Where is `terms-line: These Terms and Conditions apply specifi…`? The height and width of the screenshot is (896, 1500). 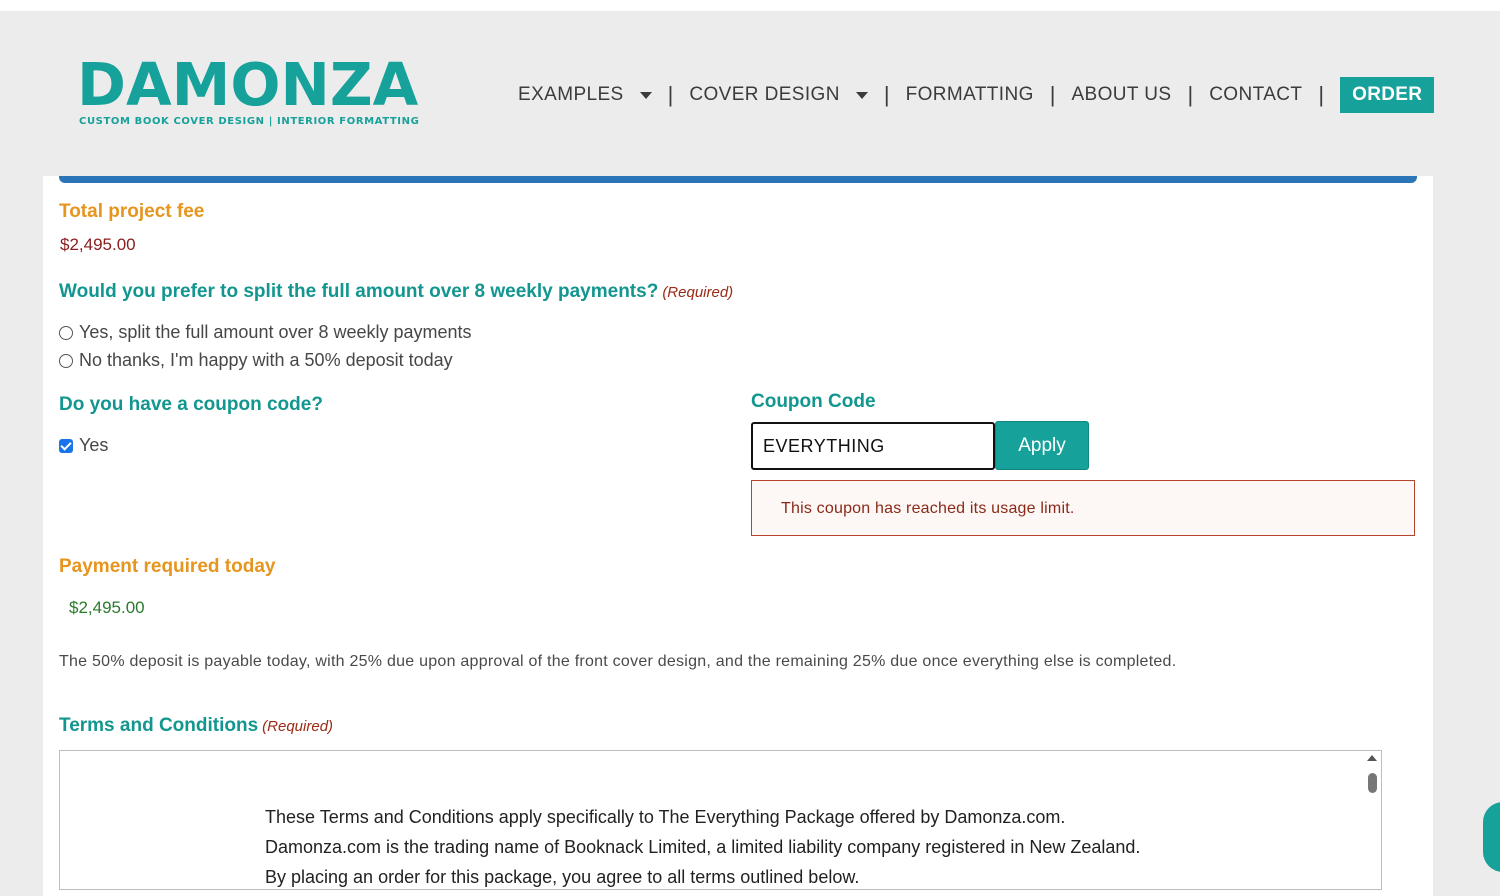 terms-line: These Terms and Conditions apply specifi… is located at coordinates (665, 817).